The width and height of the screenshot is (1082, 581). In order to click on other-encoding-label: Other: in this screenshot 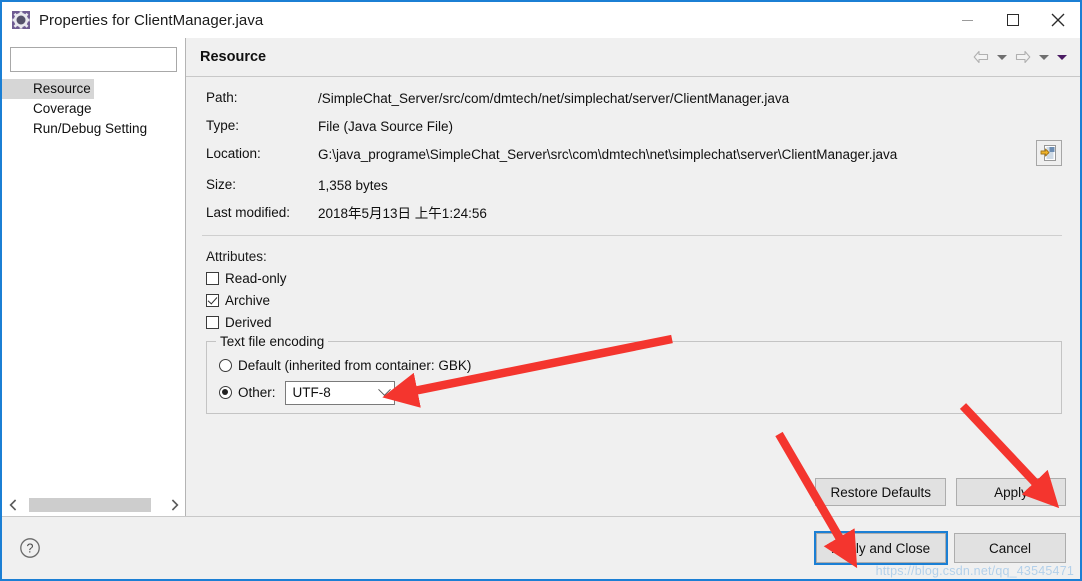, I will do `click(257, 392)`.